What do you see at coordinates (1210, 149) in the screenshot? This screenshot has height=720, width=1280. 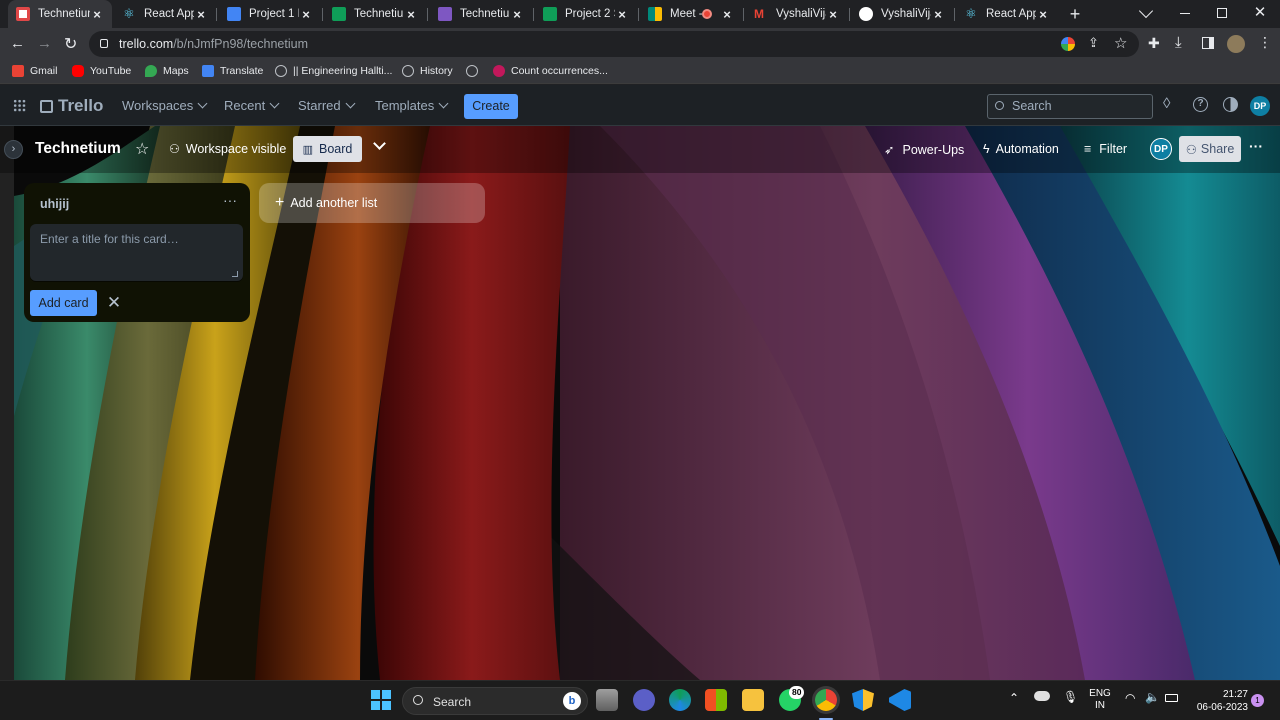 I see `share-button: ⚇ Share` at bounding box center [1210, 149].